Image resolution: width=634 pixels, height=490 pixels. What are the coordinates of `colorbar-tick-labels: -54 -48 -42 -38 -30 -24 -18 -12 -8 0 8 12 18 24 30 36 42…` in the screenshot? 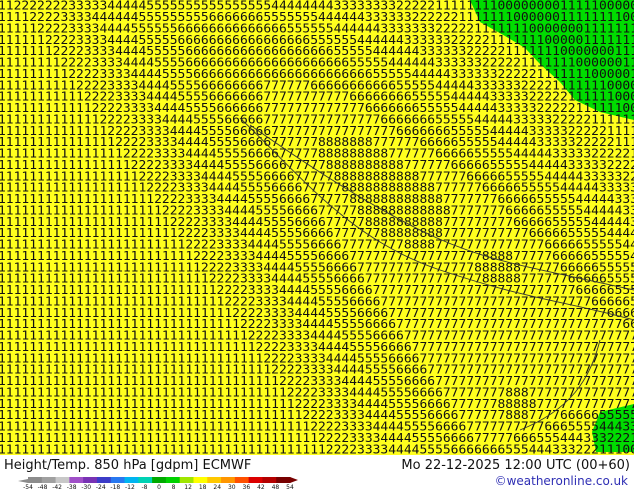 It's located at (158, 487).